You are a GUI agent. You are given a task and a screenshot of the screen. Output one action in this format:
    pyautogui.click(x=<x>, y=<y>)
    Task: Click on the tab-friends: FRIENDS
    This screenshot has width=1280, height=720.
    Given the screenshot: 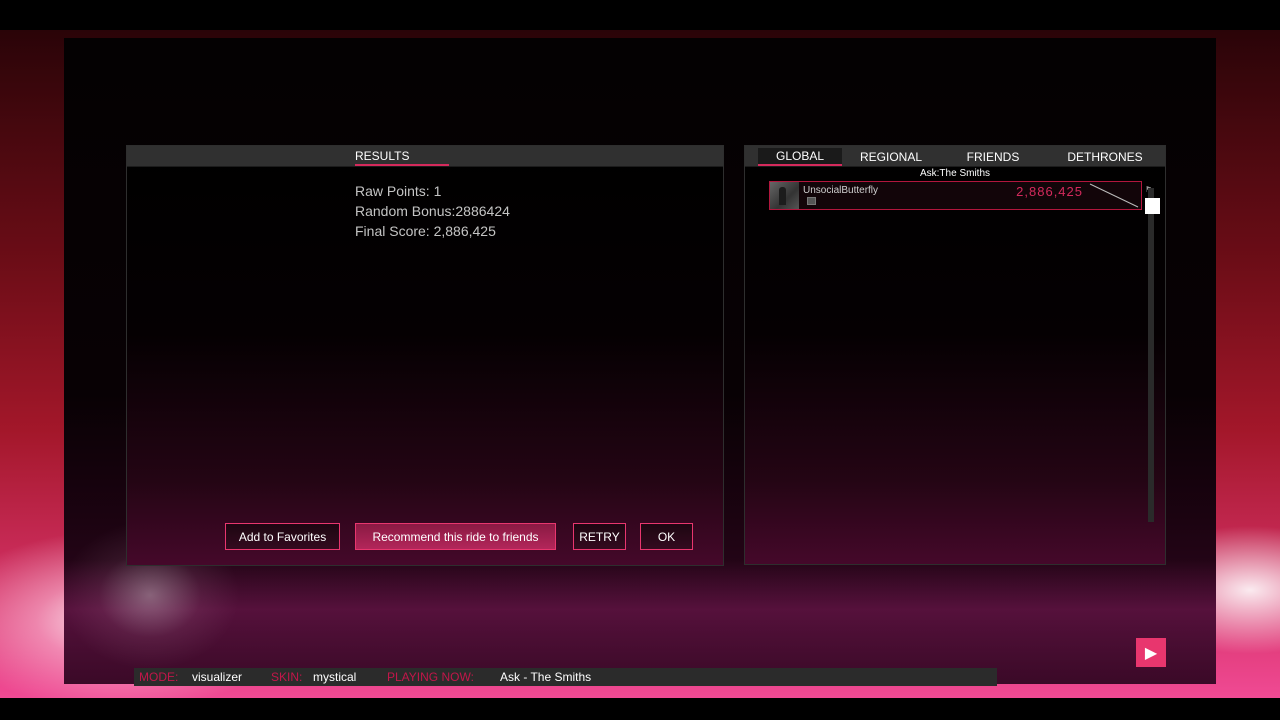 What is the action you would take?
    pyautogui.click(x=993, y=157)
    